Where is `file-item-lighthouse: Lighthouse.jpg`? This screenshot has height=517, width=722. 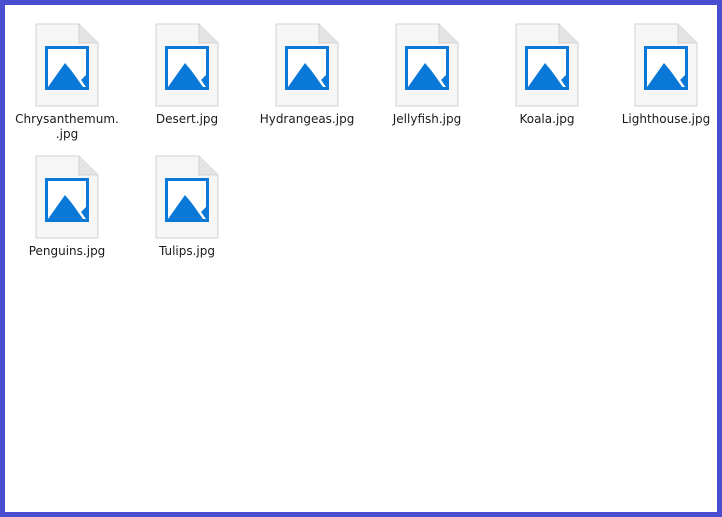 file-item-lighthouse: Lighthouse.jpg is located at coordinates (664, 76).